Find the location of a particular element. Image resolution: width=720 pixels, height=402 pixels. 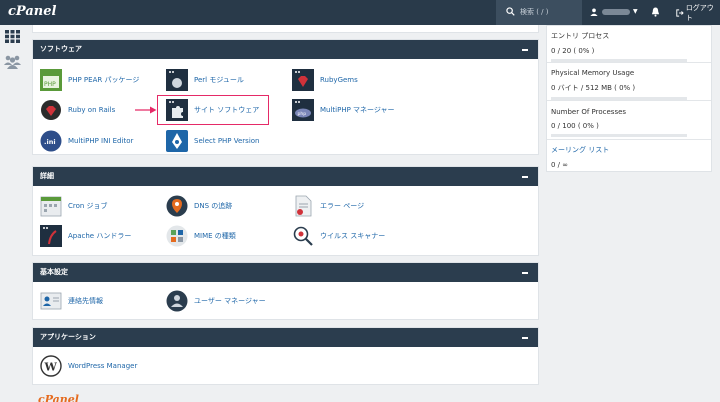

stat-mailing-lists: メーリング リスト 0 / ∞ is located at coordinates (619, 157).